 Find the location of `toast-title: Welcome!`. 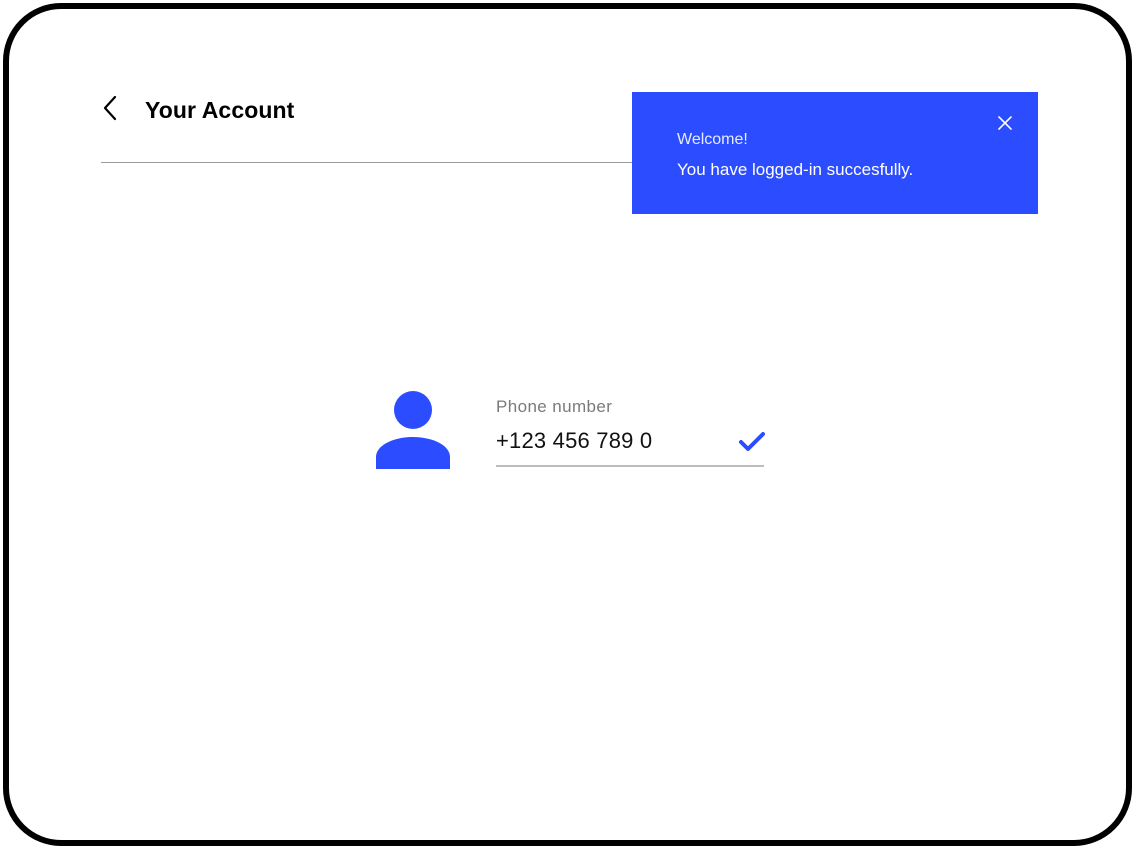

toast-title: Welcome! is located at coordinates (712, 139).